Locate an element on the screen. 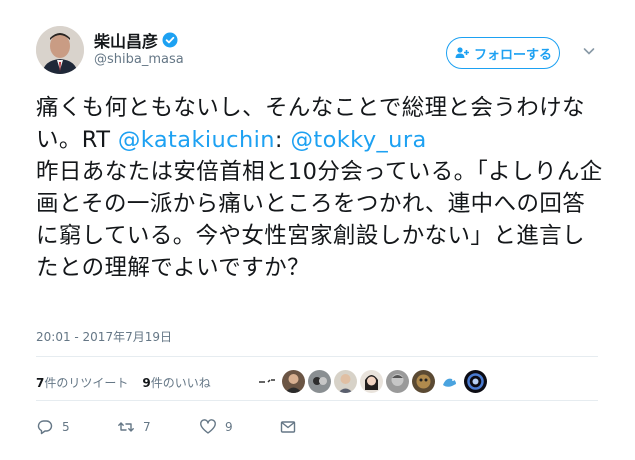 Image resolution: width=635 pixels, height=460 pixels. direct-message-icon is located at coordinates (288, 427).